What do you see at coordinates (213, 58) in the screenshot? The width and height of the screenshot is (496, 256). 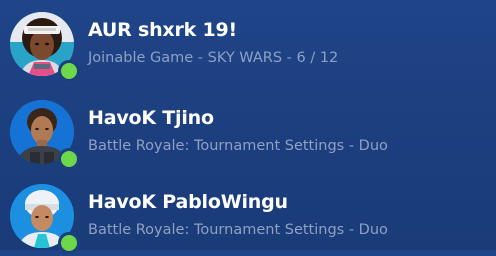 I see `friend-status: Joinable Game - SKY WARS - 6 / 12` at bounding box center [213, 58].